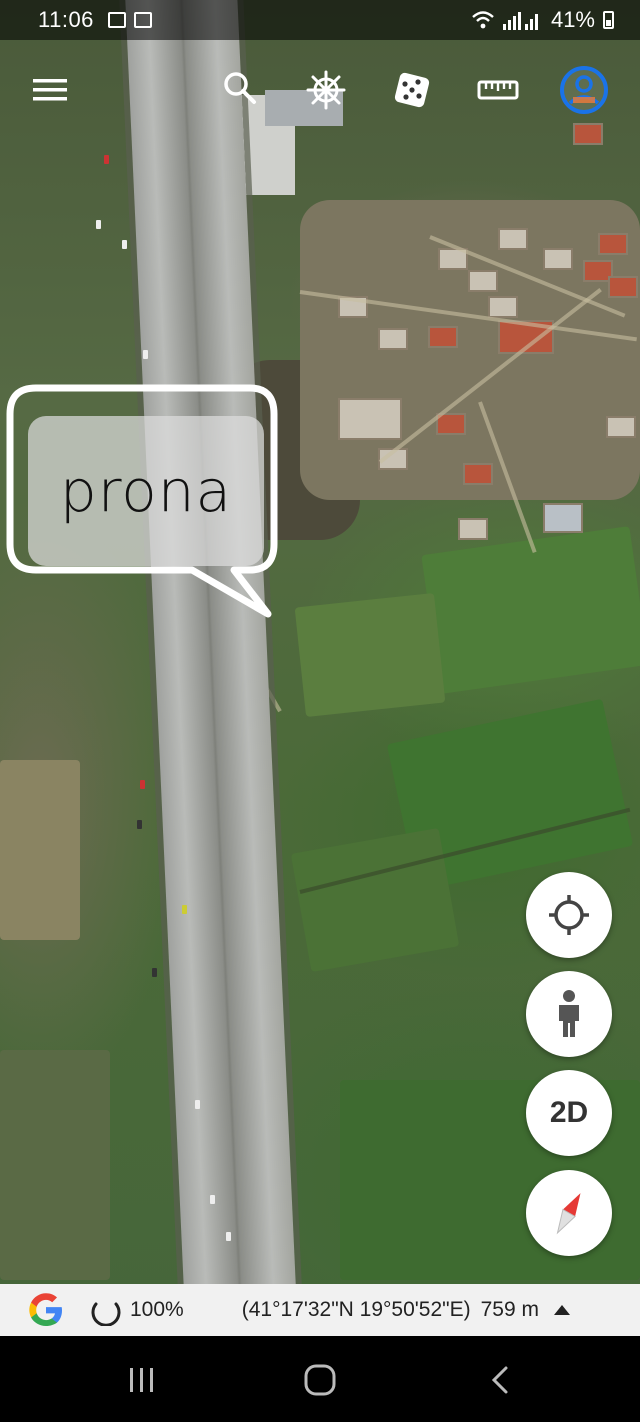 This screenshot has height=1422, width=640. I want to click on top-toolbar, so click(320, 91).